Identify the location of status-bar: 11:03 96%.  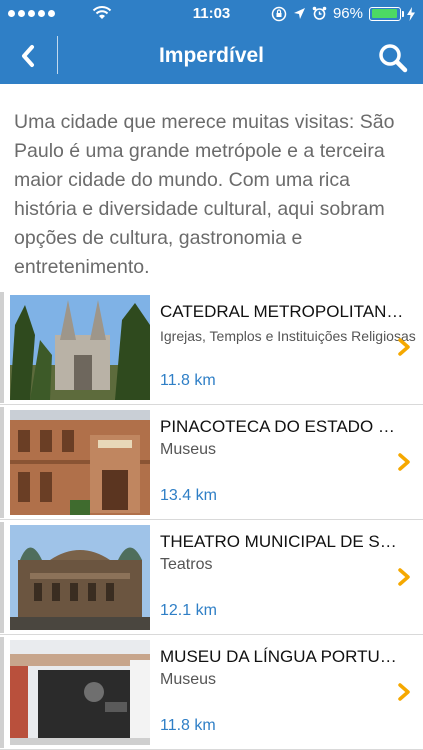
(211, 14).